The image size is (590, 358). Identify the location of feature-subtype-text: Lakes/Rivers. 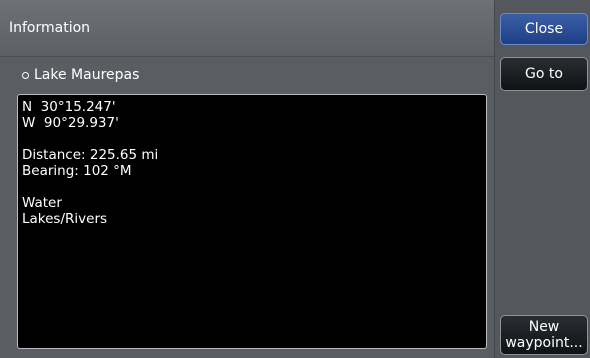
(65, 219).